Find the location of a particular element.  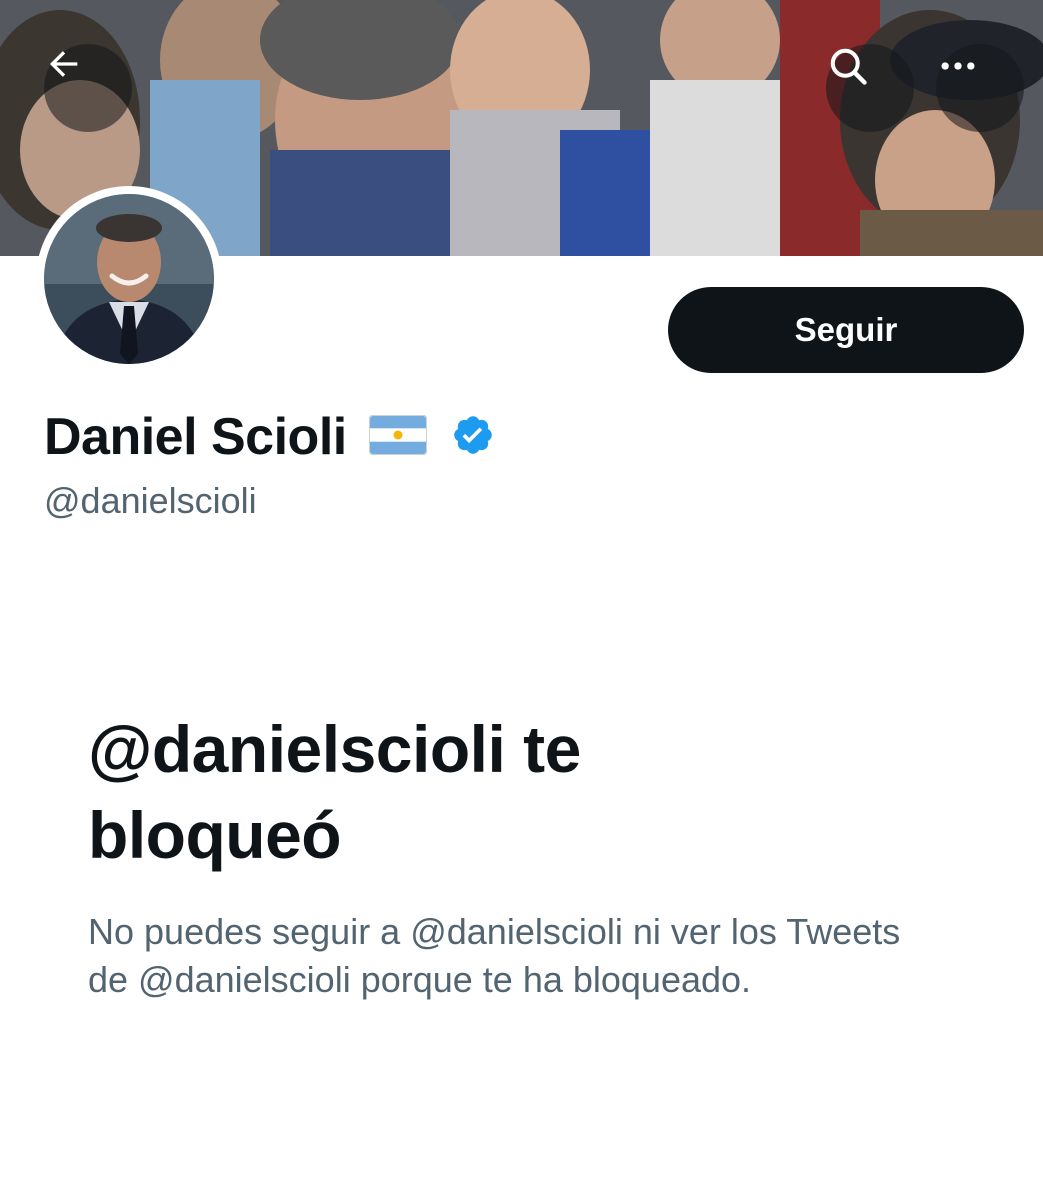

search-button is located at coordinates (870, 88).